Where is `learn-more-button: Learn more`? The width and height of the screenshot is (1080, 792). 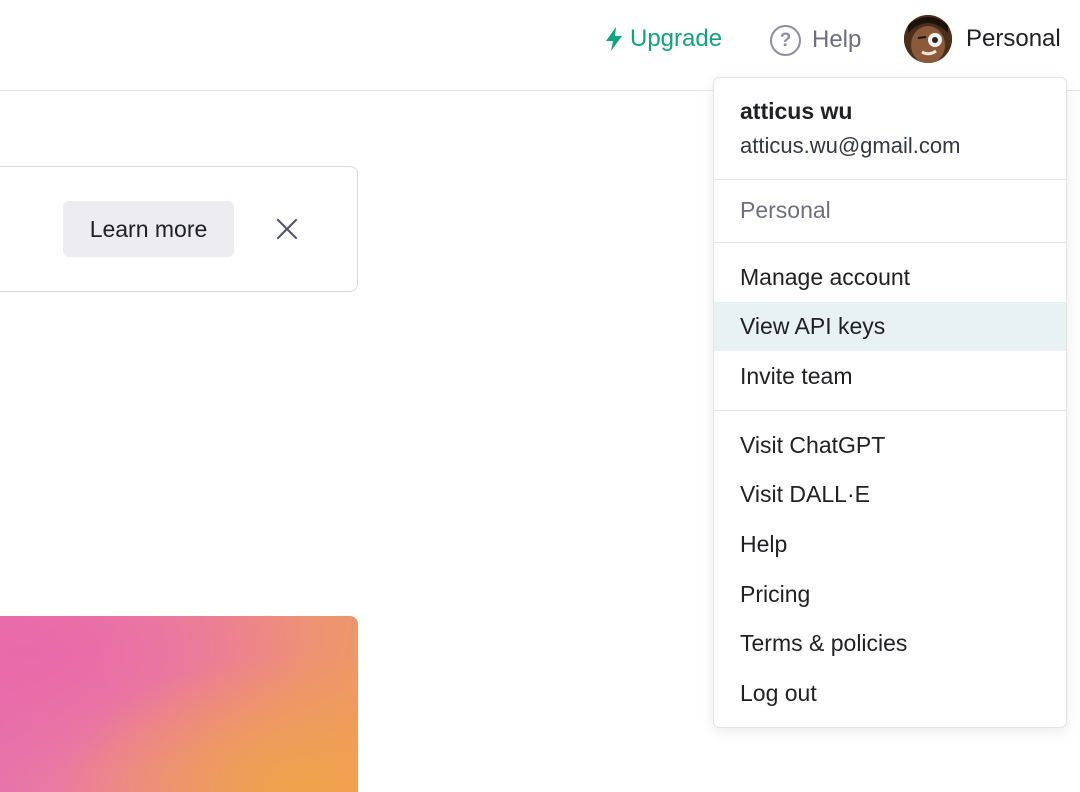 learn-more-button: Learn more is located at coordinates (148, 229).